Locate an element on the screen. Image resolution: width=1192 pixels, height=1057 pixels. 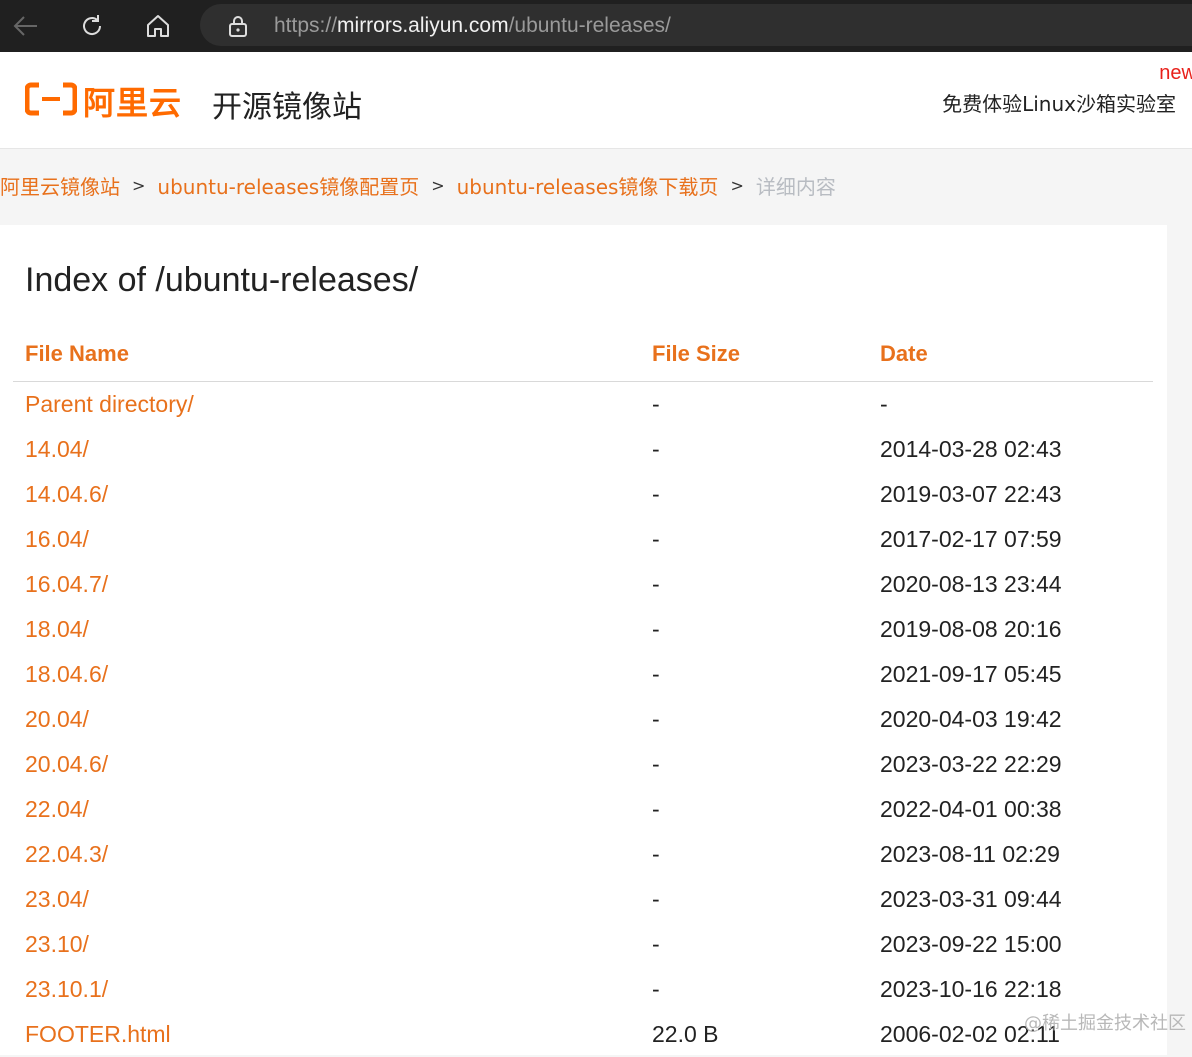
breadcrumb-mirror-home: 阿里云镜像站 is located at coordinates (60, 185).